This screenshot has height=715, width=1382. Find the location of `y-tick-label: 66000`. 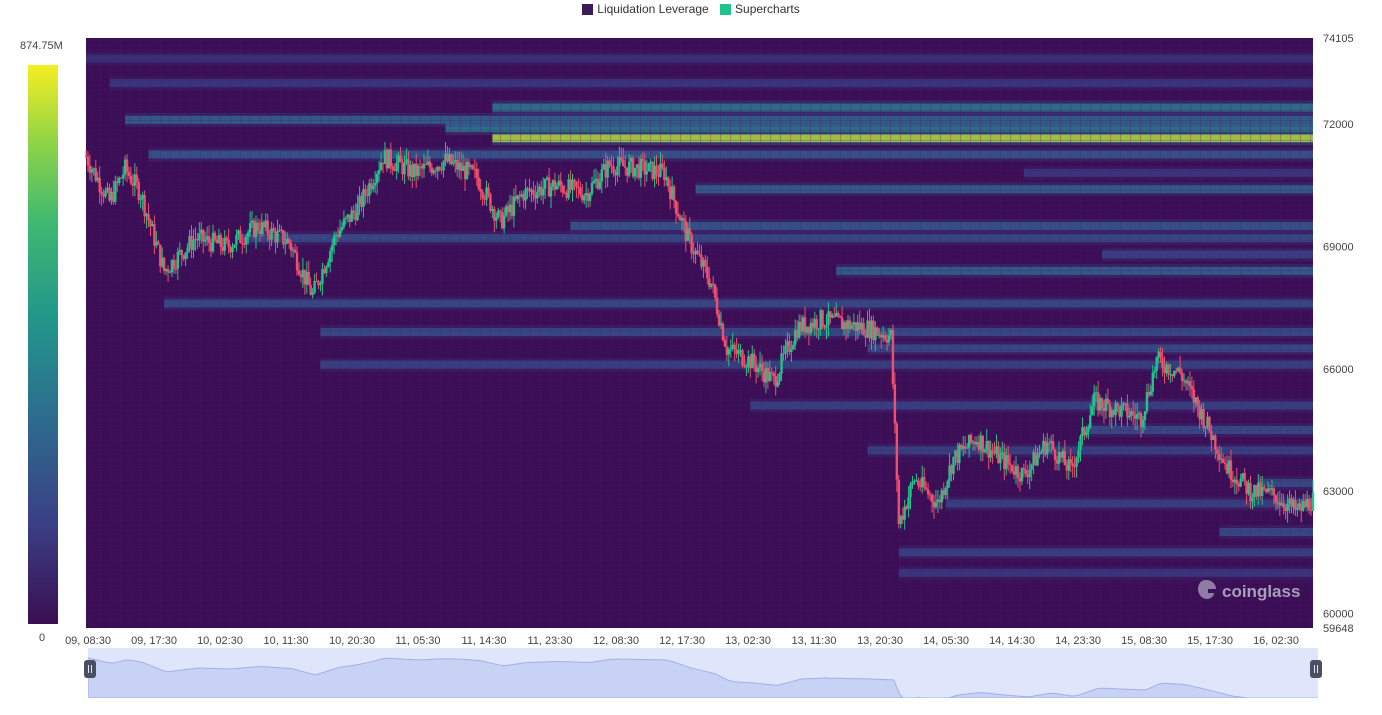

y-tick-label: 66000 is located at coordinates (1338, 370).